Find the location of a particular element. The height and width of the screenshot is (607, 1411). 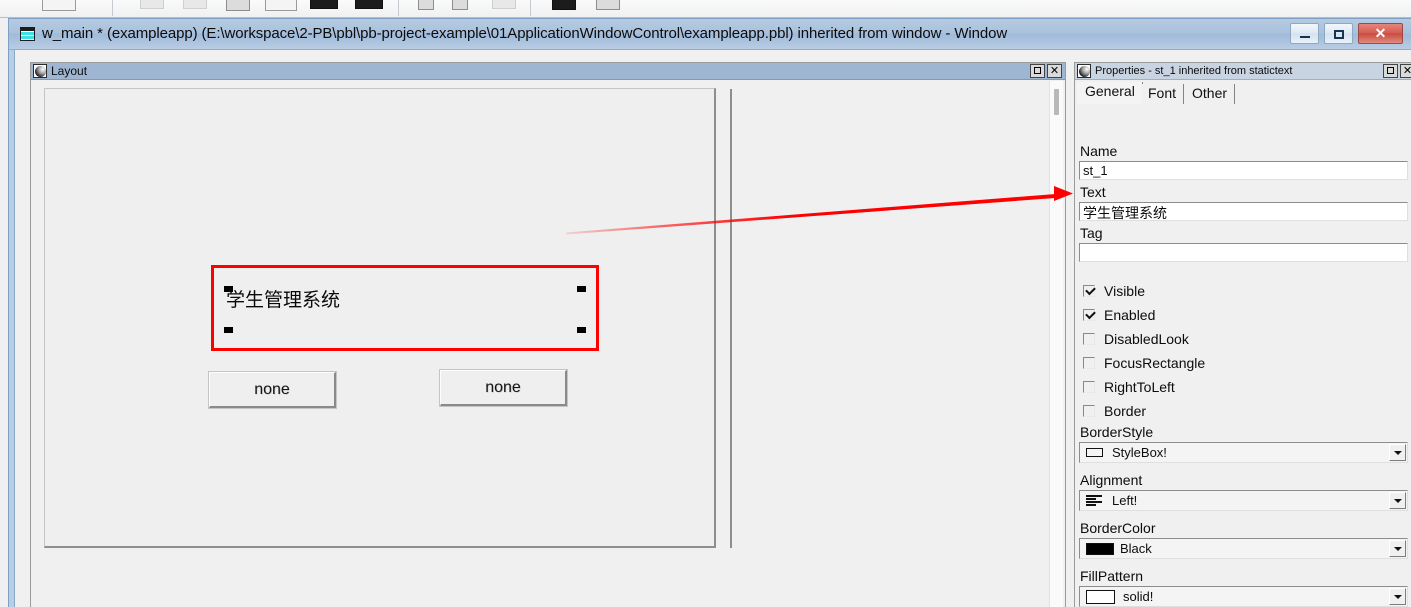

layout-panel-titlebar: Layout ✕ is located at coordinates (548, 71).